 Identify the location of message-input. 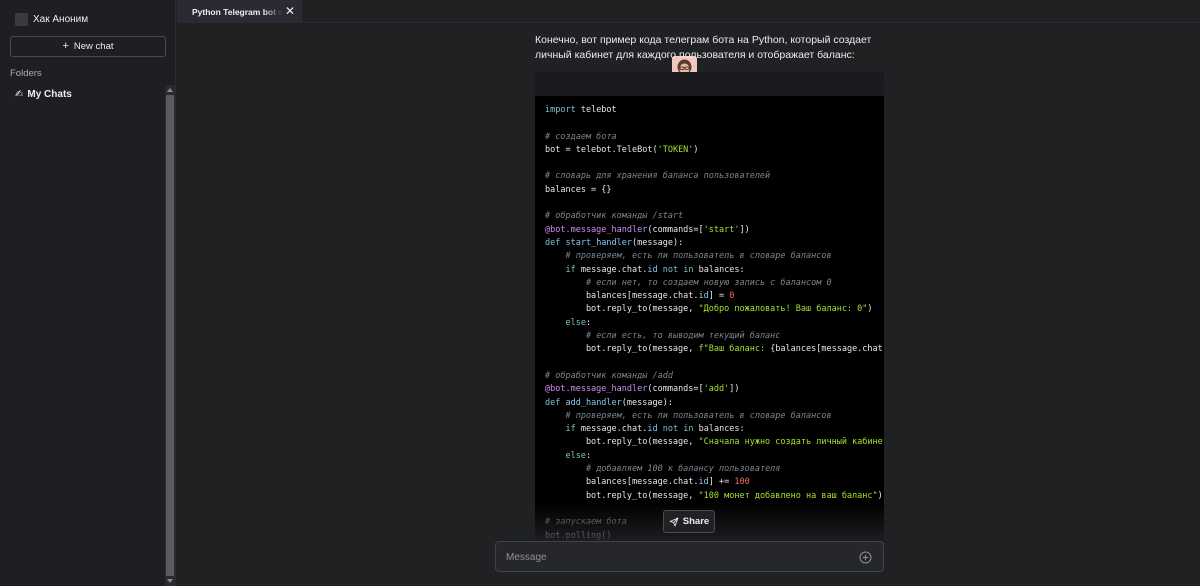
(676, 557).